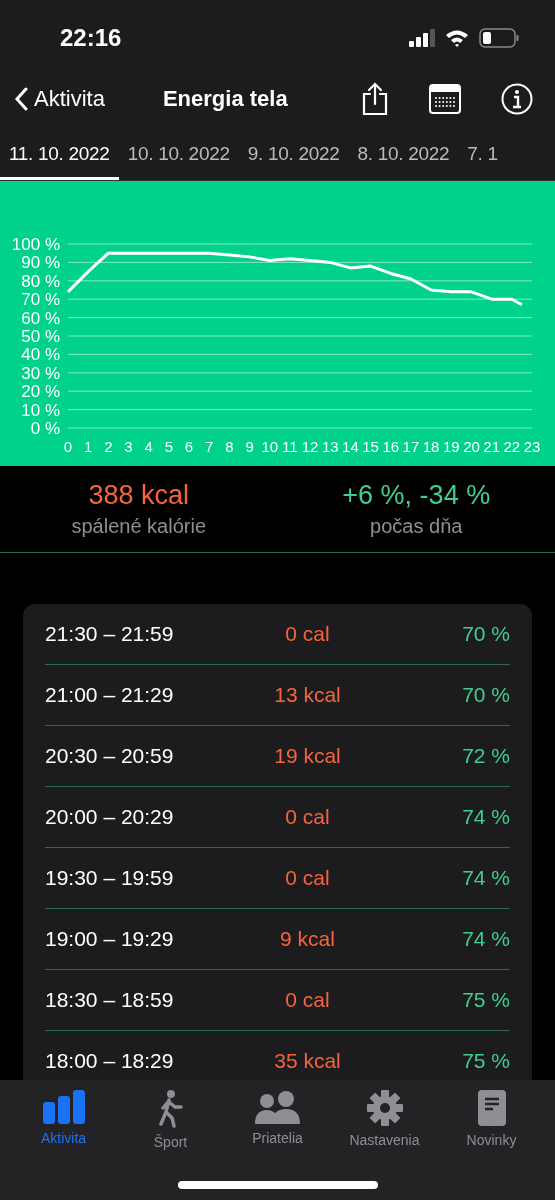 The width and height of the screenshot is (555, 1200). I want to click on axis-label: 10, so click(270, 446).